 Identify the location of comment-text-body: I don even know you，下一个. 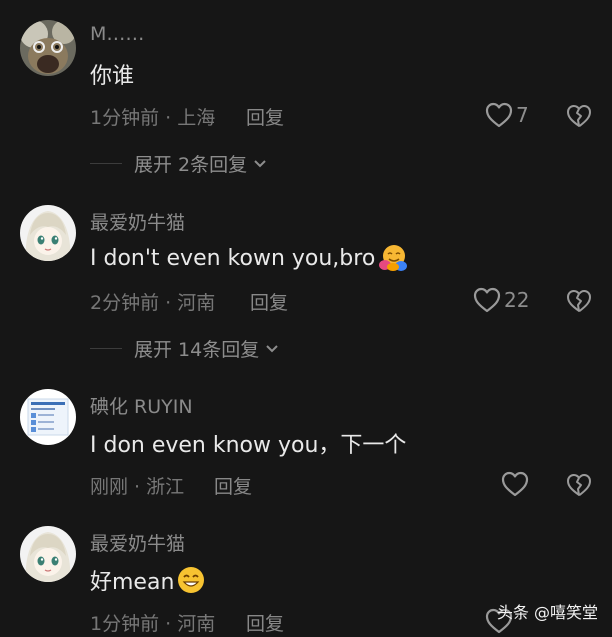
(248, 445).